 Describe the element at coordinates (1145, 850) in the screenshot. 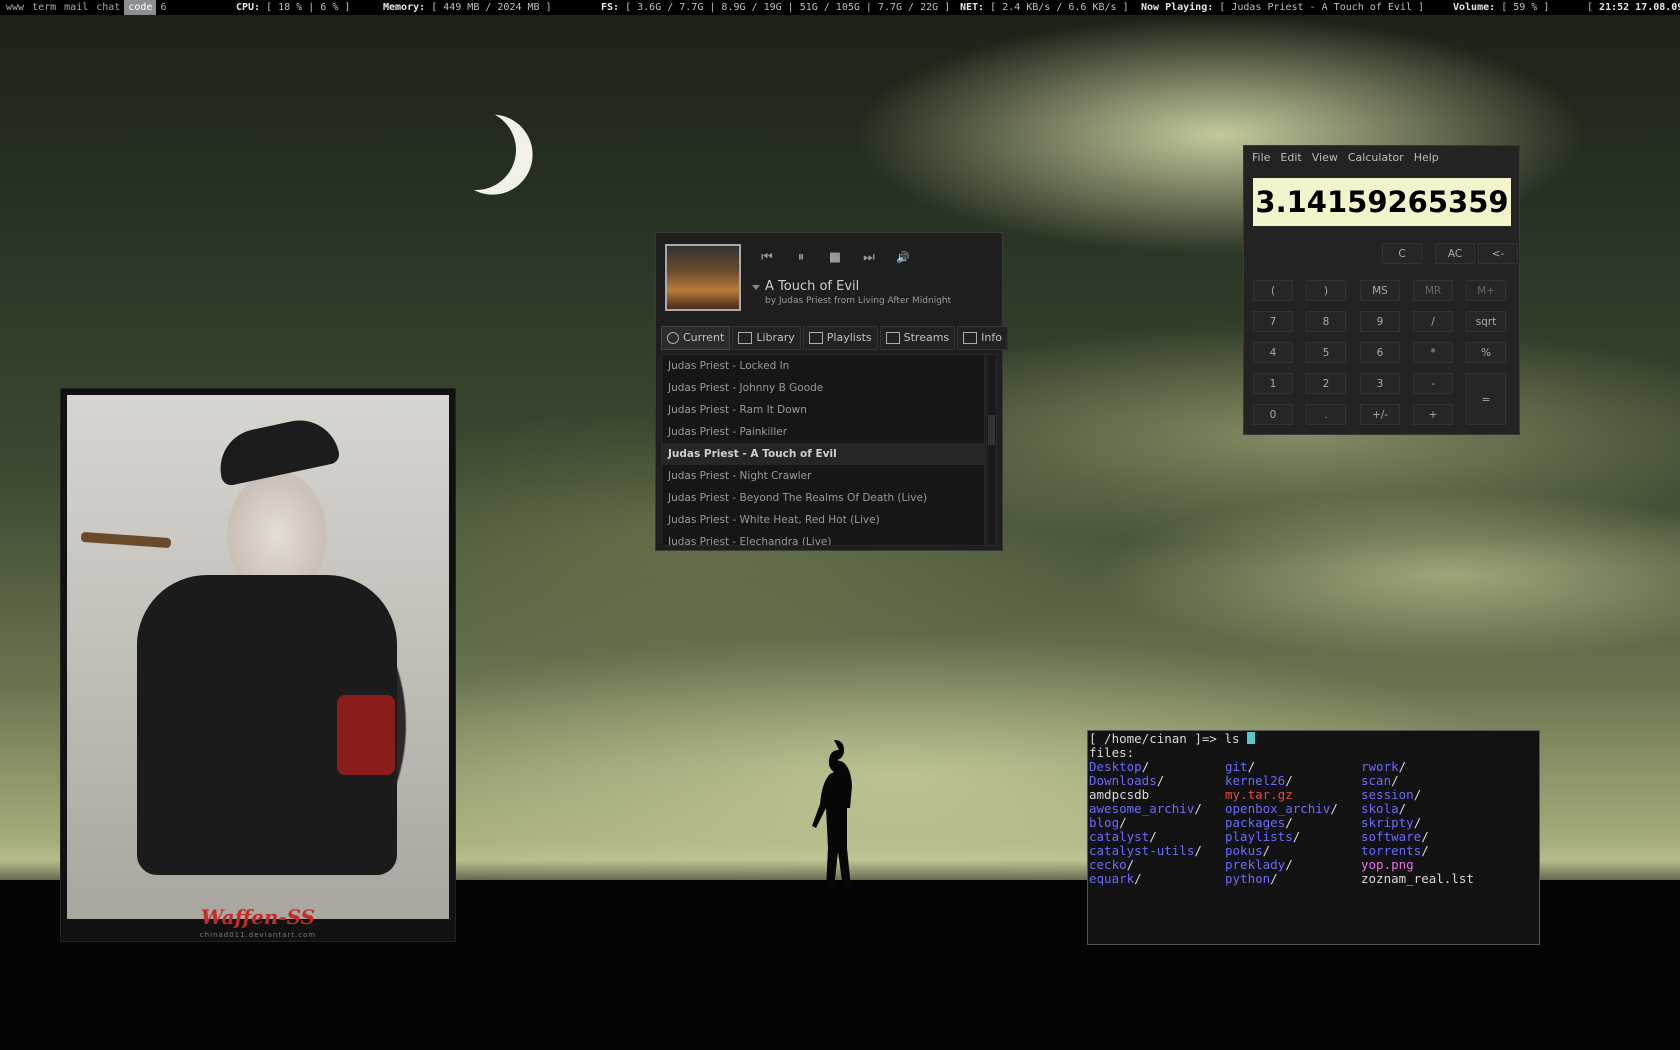

I see `file-entry: catalyst-utils/` at that location.